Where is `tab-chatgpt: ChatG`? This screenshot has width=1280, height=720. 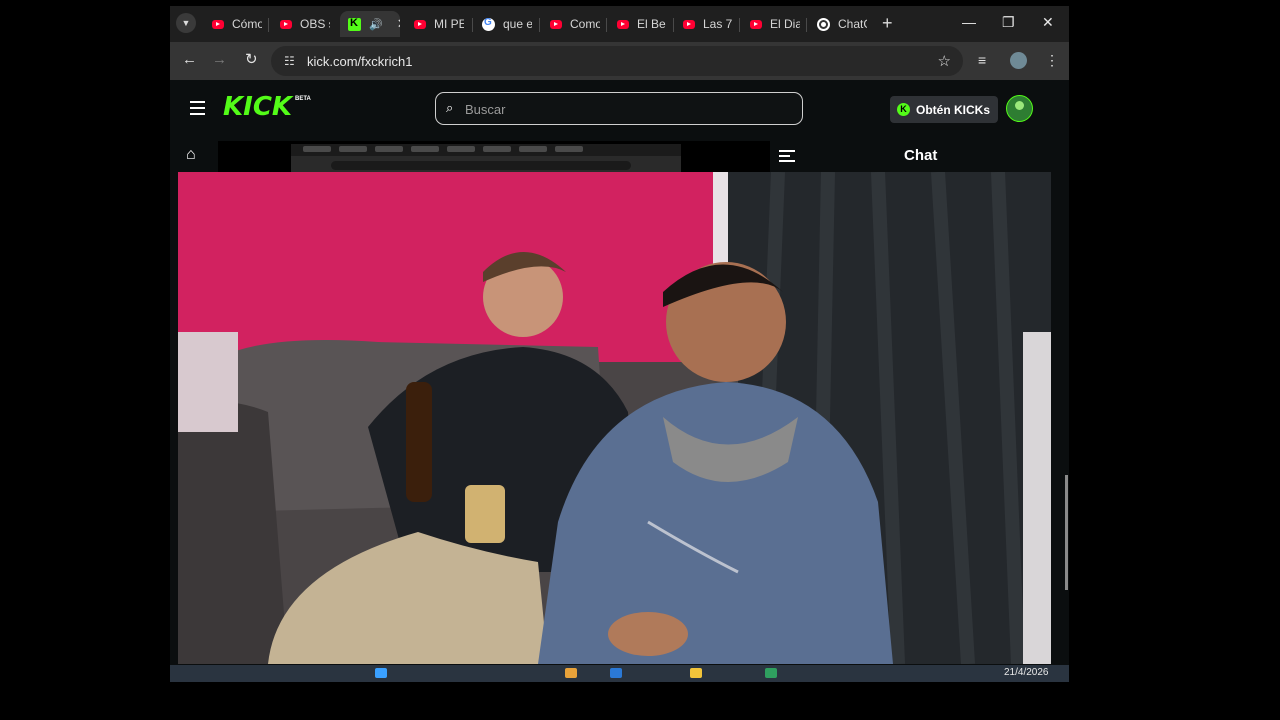
tab-chatgpt: ChatG is located at coordinates (842, 24).